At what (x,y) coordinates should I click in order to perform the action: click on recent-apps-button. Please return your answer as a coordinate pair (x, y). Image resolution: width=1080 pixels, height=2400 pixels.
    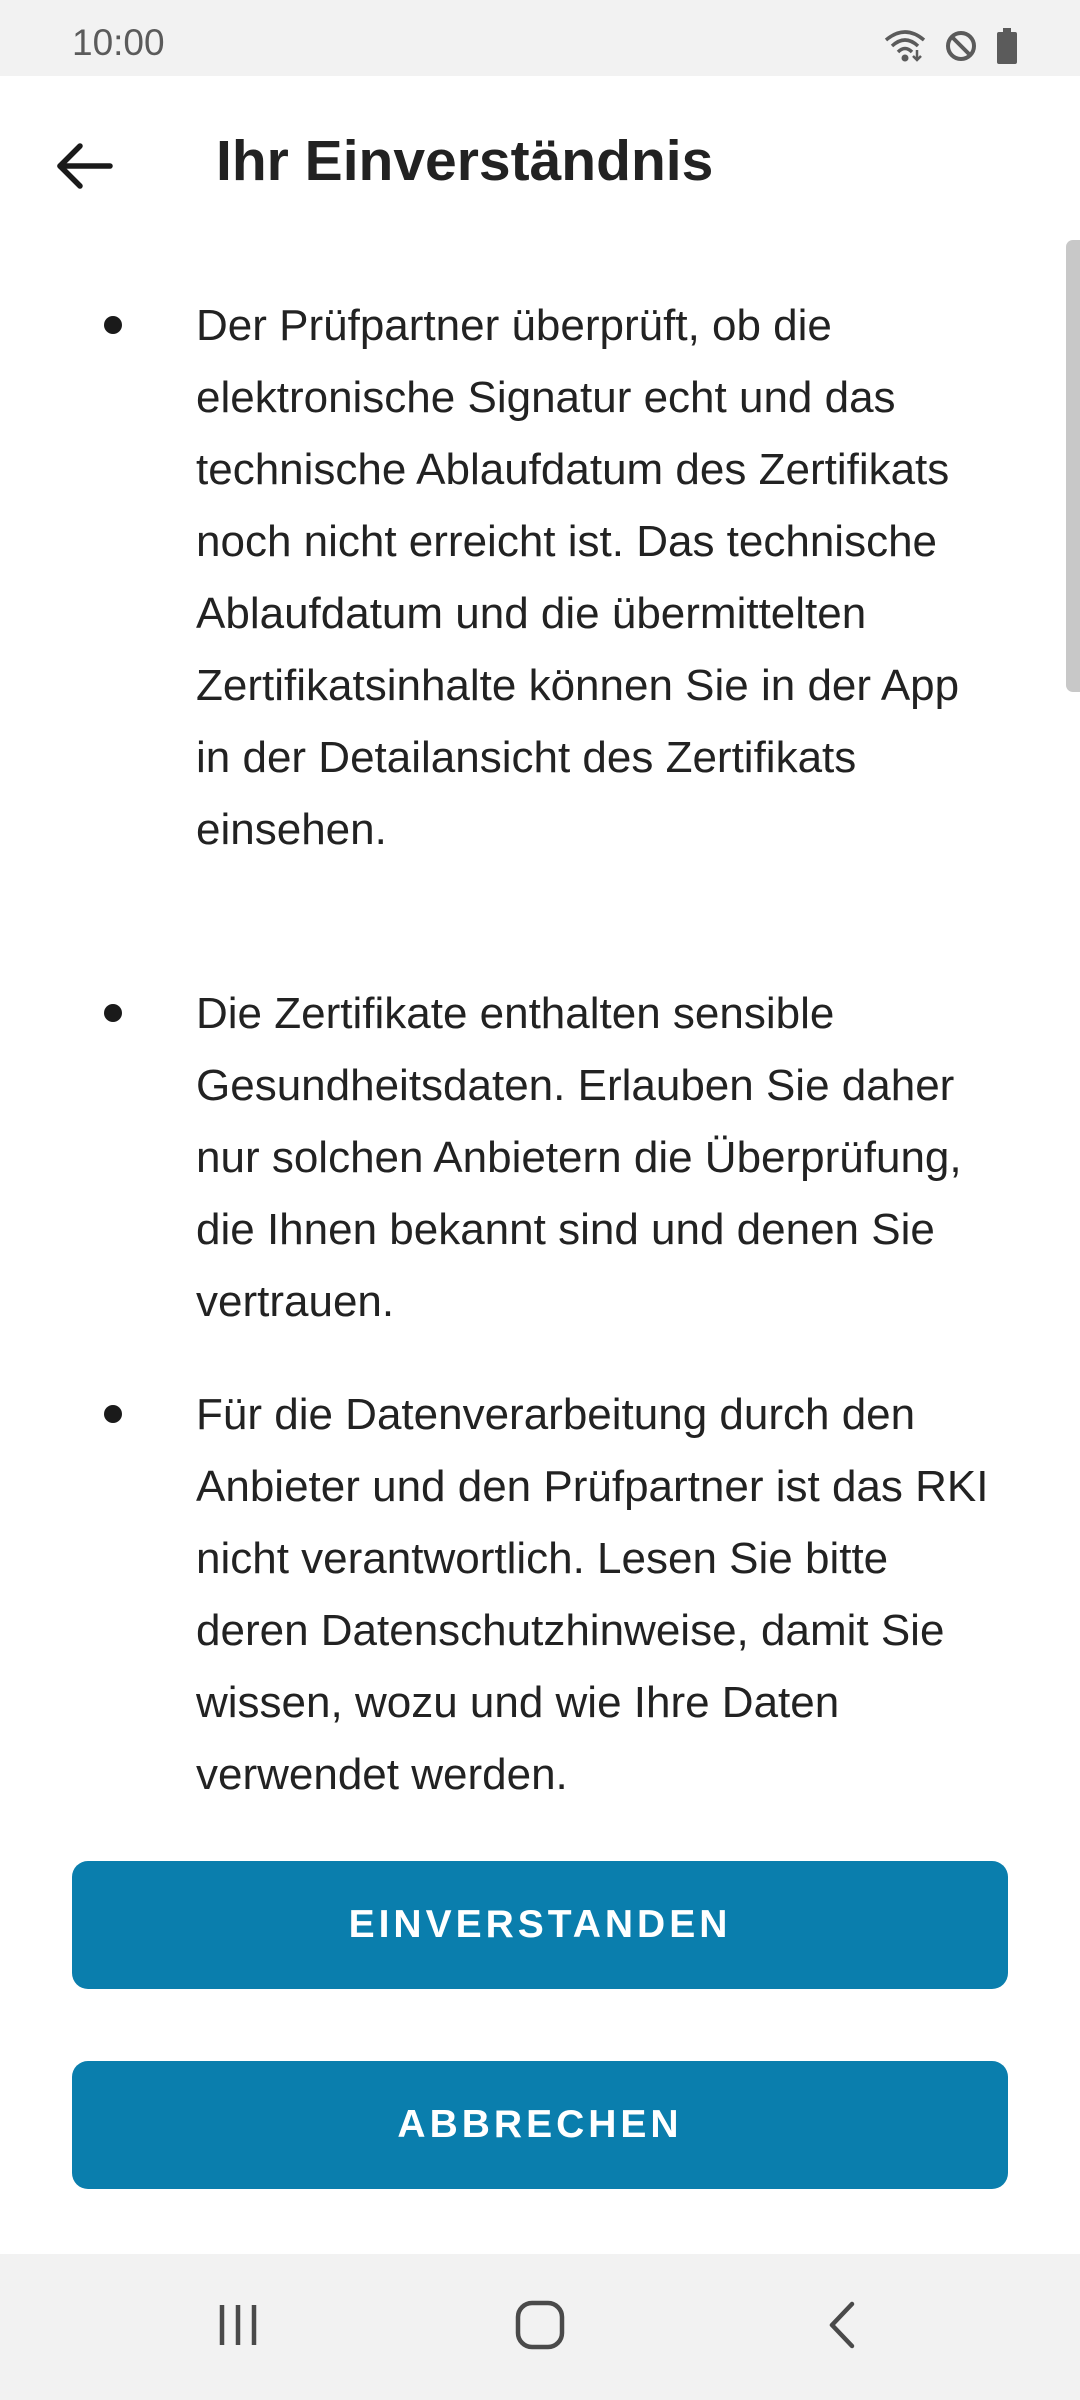
    Looking at the image, I should click on (238, 2327).